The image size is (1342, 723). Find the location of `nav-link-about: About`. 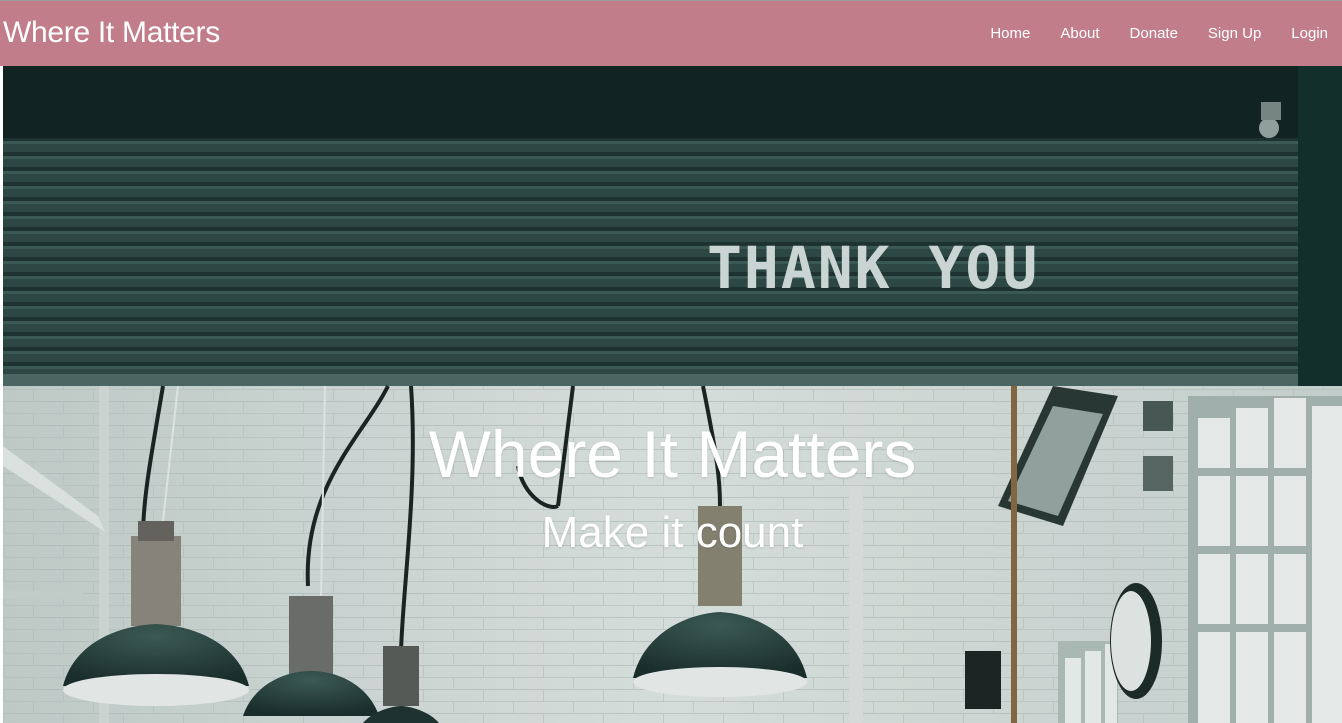

nav-link-about: About is located at coordinates (1079, 33).